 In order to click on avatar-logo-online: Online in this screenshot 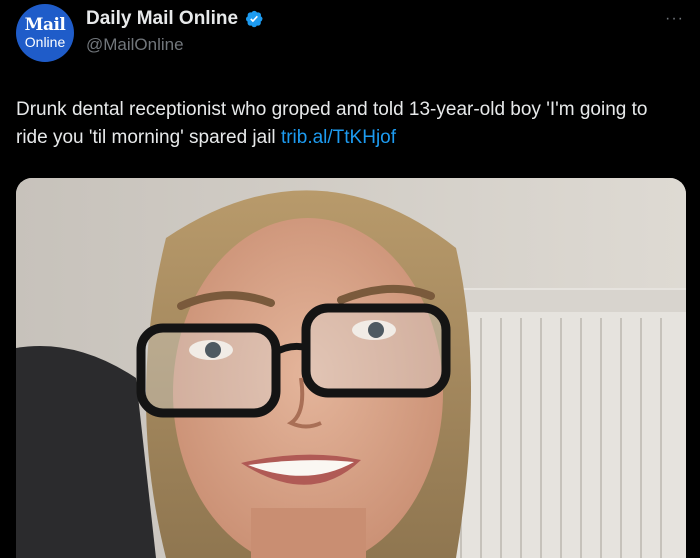, I will do `click(45, 42)`.